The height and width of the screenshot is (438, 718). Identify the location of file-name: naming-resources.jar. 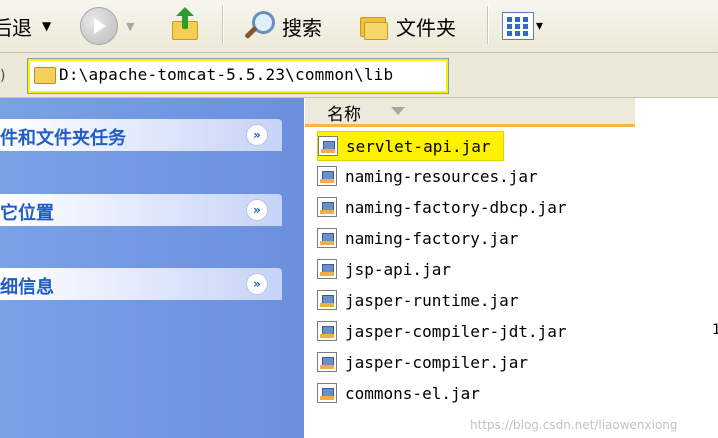
(441, 176).